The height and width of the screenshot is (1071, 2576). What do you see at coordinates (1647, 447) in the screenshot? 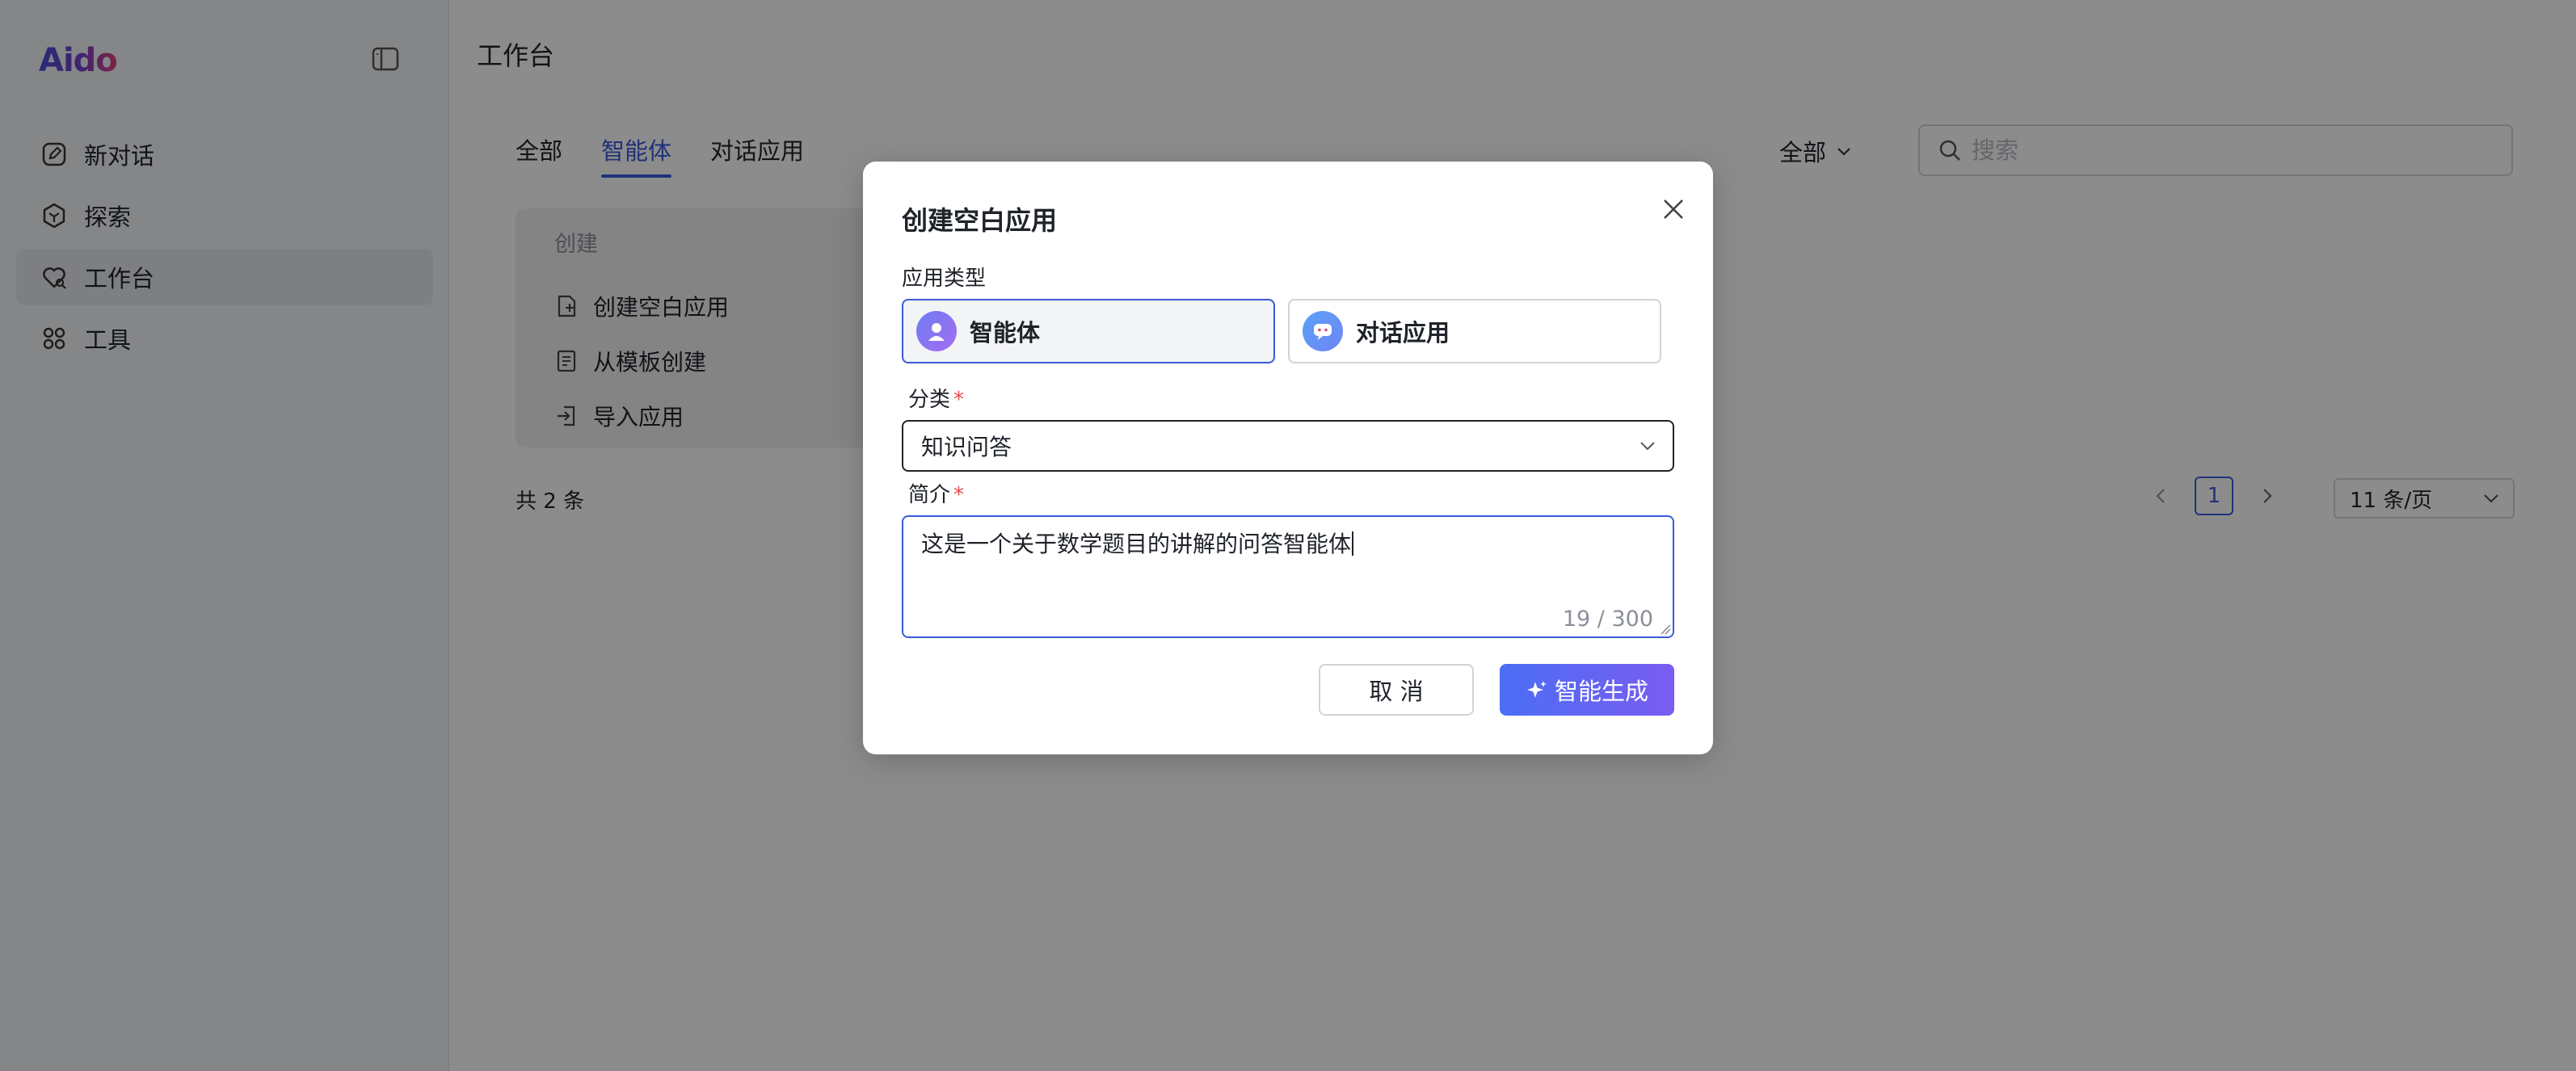
I see `chevron-down-icon` at bounding box center [1647, 447].